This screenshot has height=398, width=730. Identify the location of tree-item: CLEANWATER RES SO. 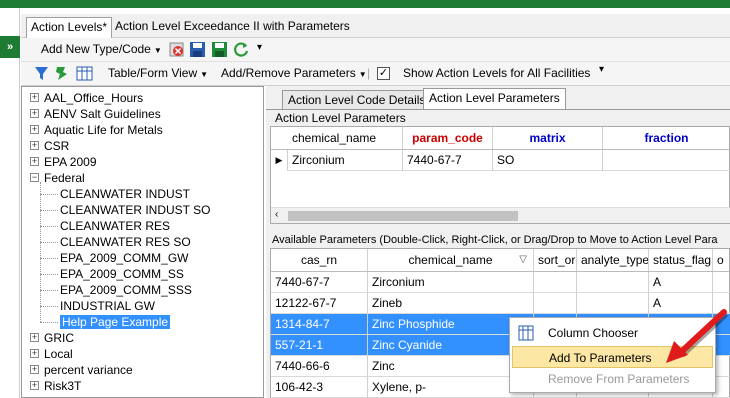
(125, 242).